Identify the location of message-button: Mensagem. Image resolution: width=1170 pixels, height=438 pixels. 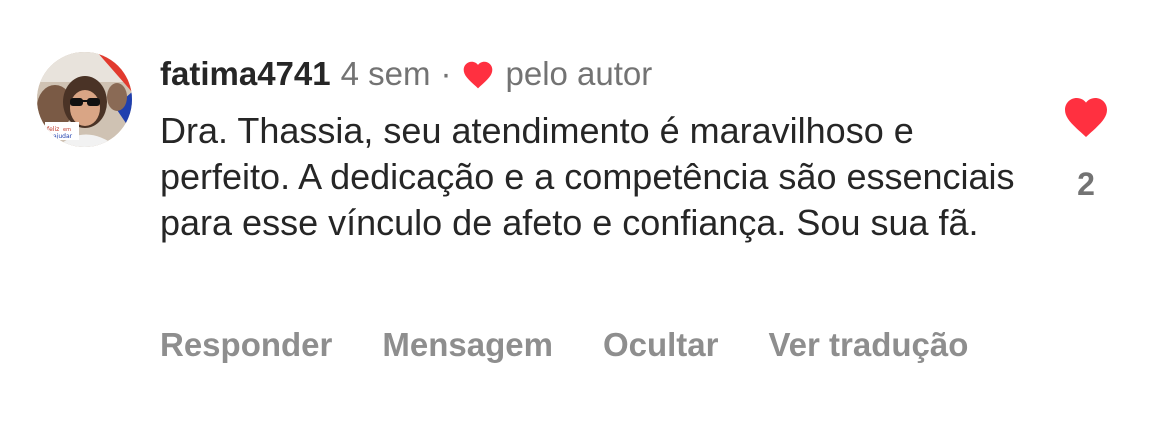
(467, 345).